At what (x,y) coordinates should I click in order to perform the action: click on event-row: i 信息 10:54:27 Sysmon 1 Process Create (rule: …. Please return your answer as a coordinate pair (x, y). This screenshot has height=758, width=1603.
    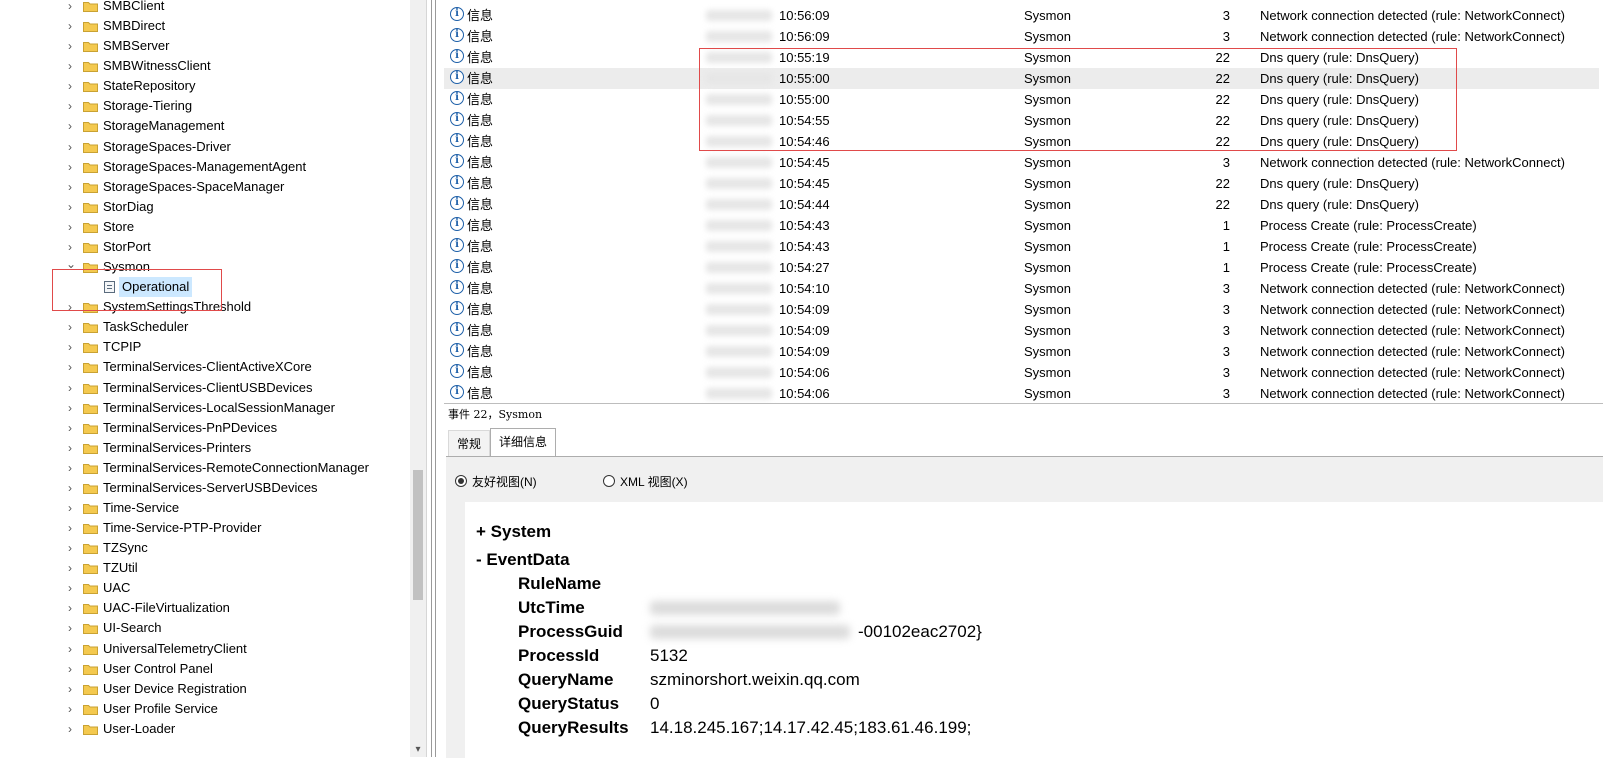
    Looking at the image, I should click on (1021, 267).